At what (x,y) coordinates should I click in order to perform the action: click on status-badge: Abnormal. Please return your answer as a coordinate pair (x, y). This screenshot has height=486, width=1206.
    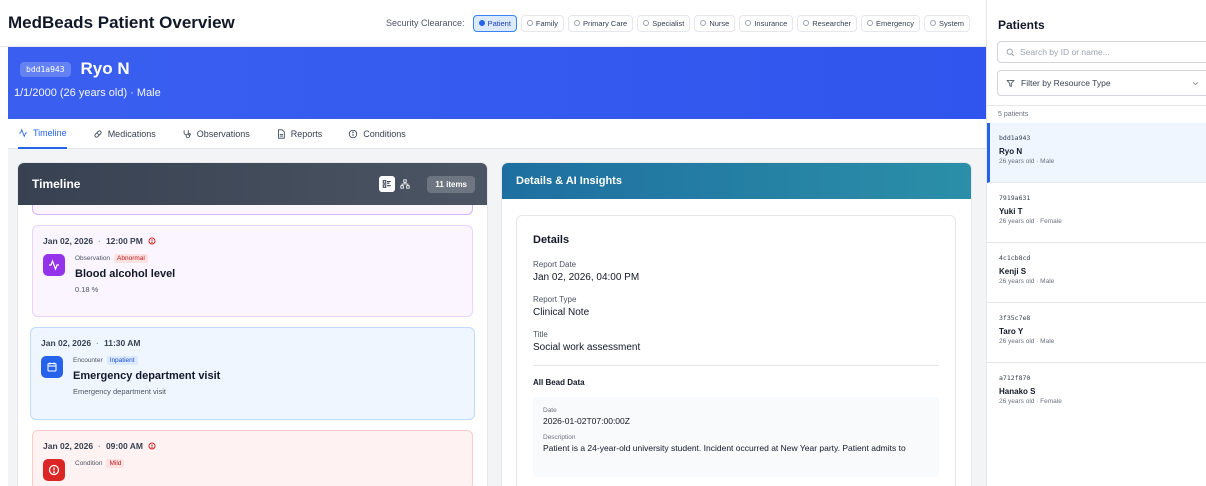
    Looking at the image, I should click on (131, 258).